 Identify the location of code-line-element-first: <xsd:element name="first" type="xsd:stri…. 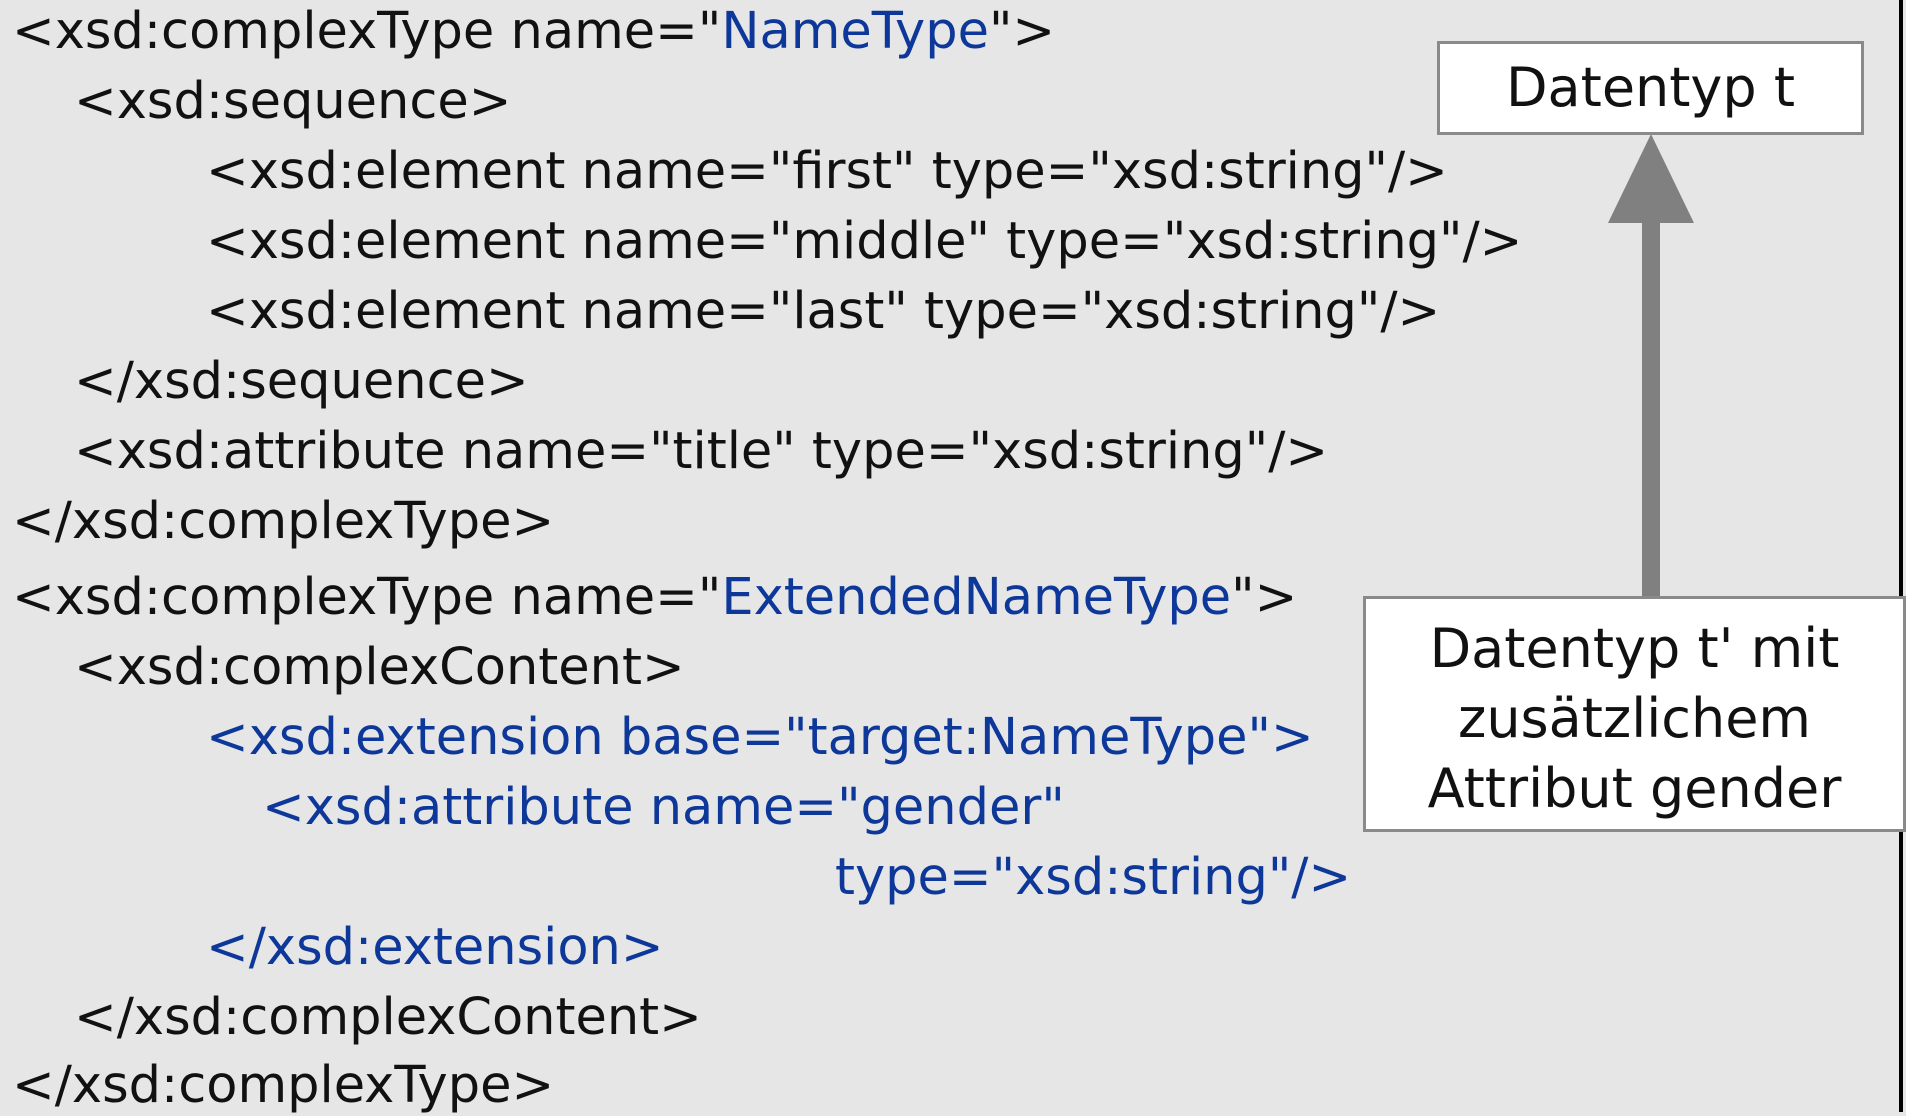
(827, 171).